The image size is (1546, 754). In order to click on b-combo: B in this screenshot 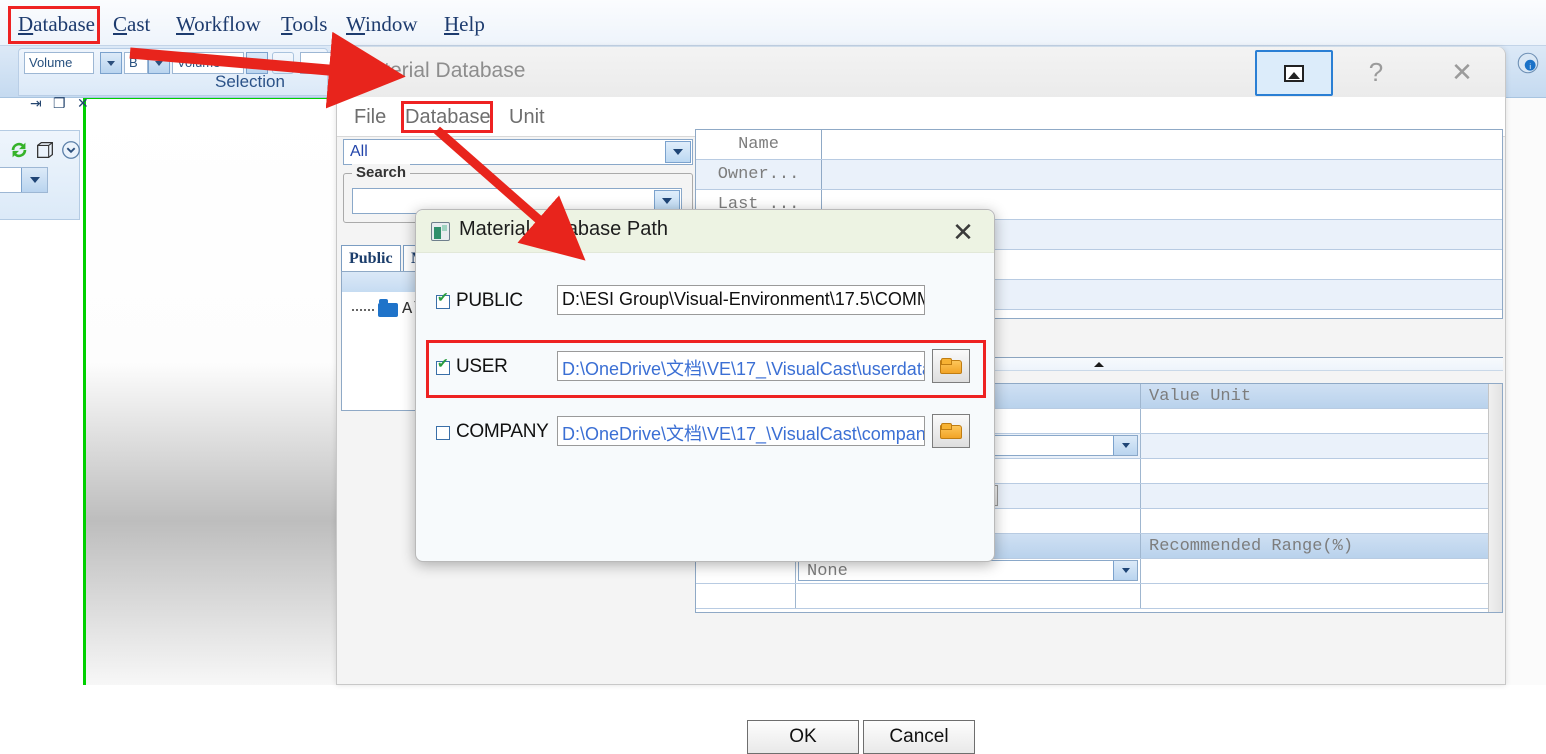, I will do `click(136, 63)`.